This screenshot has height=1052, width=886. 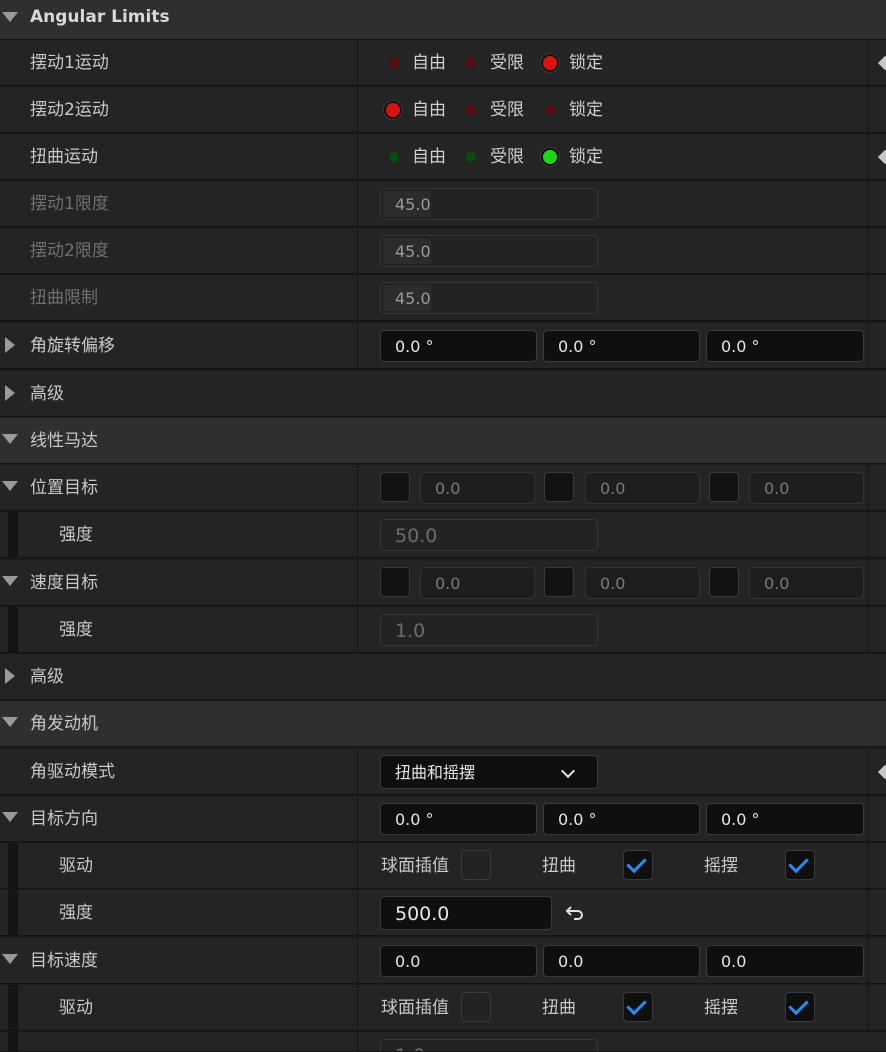 What do you see at coordinates (559, 1008) in the screenshot?
I see `twist-label: 扭曲` at bounding box center [559, 1008].